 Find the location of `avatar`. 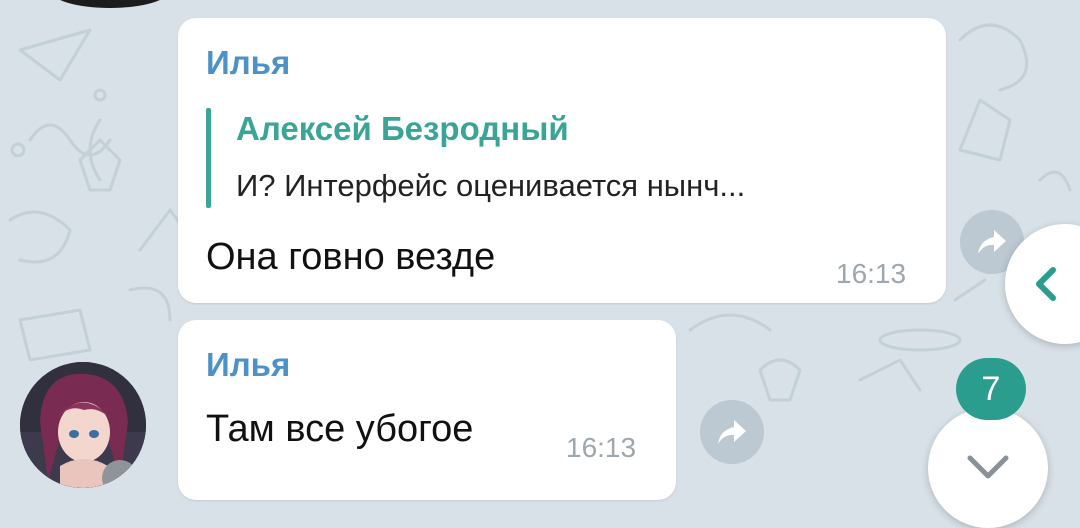

avatar is located at coordinates (83, 425).